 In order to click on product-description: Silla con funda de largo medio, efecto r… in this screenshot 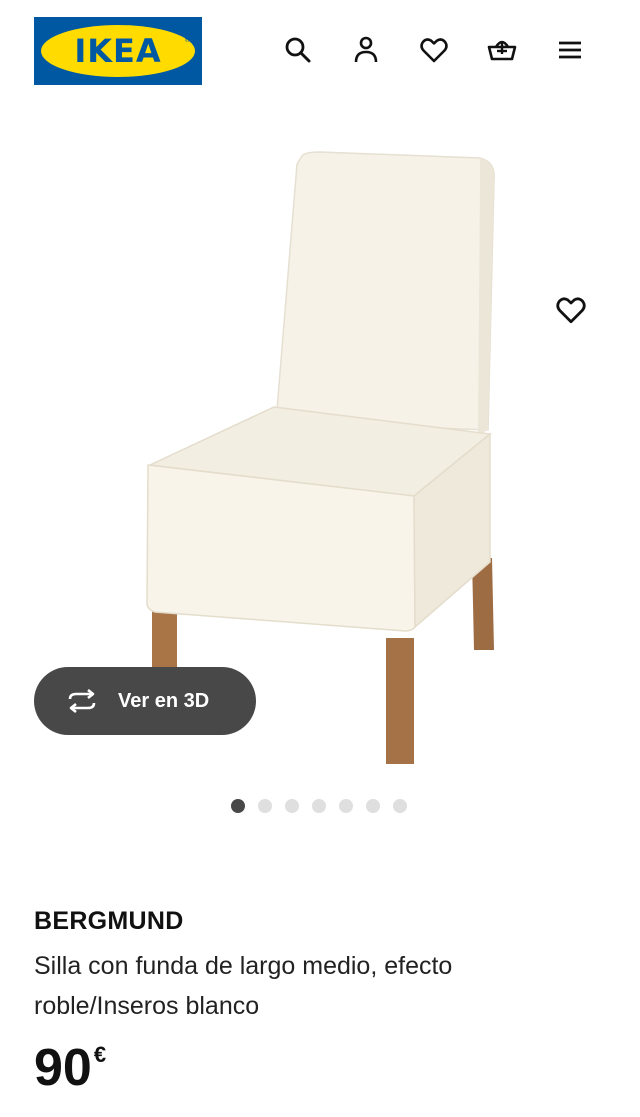, I will do `click(243, 986)`.